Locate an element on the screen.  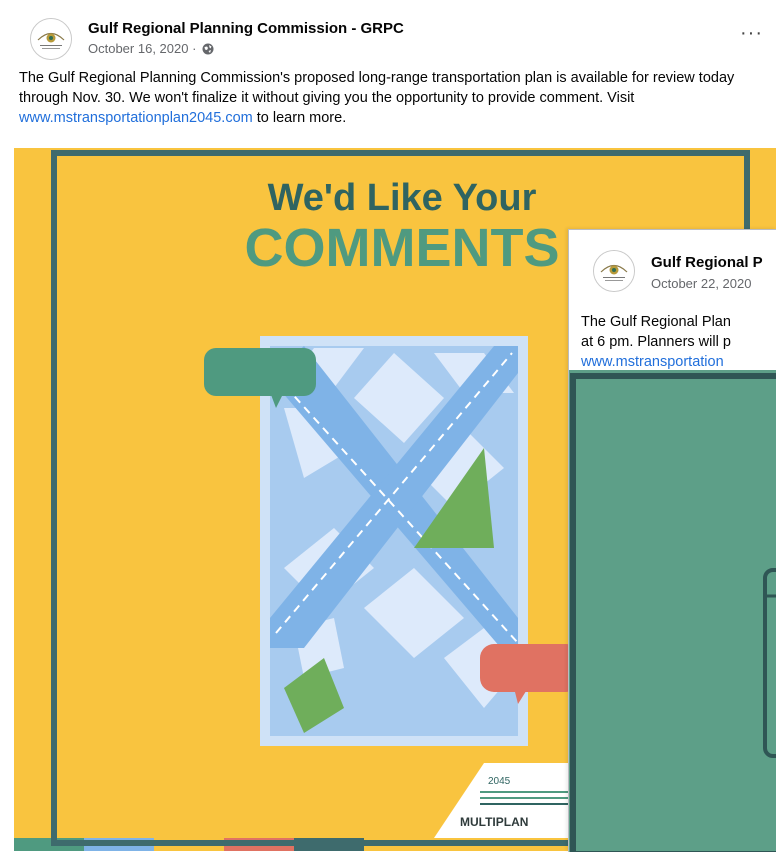
poster-headline-line1: We'd Like Your is located at coordinates (402, 198).